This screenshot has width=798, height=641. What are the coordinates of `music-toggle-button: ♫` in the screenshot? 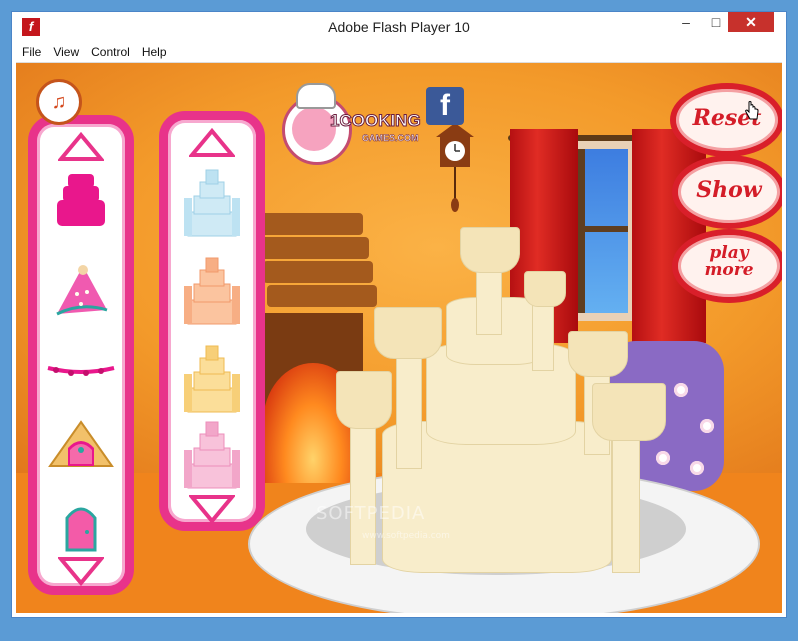 It's located at (59, 102).